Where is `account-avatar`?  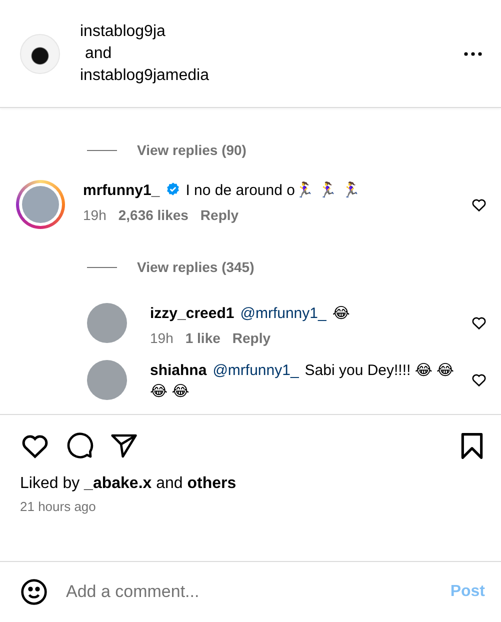 account-avatar is located at coordinates (40, 54).